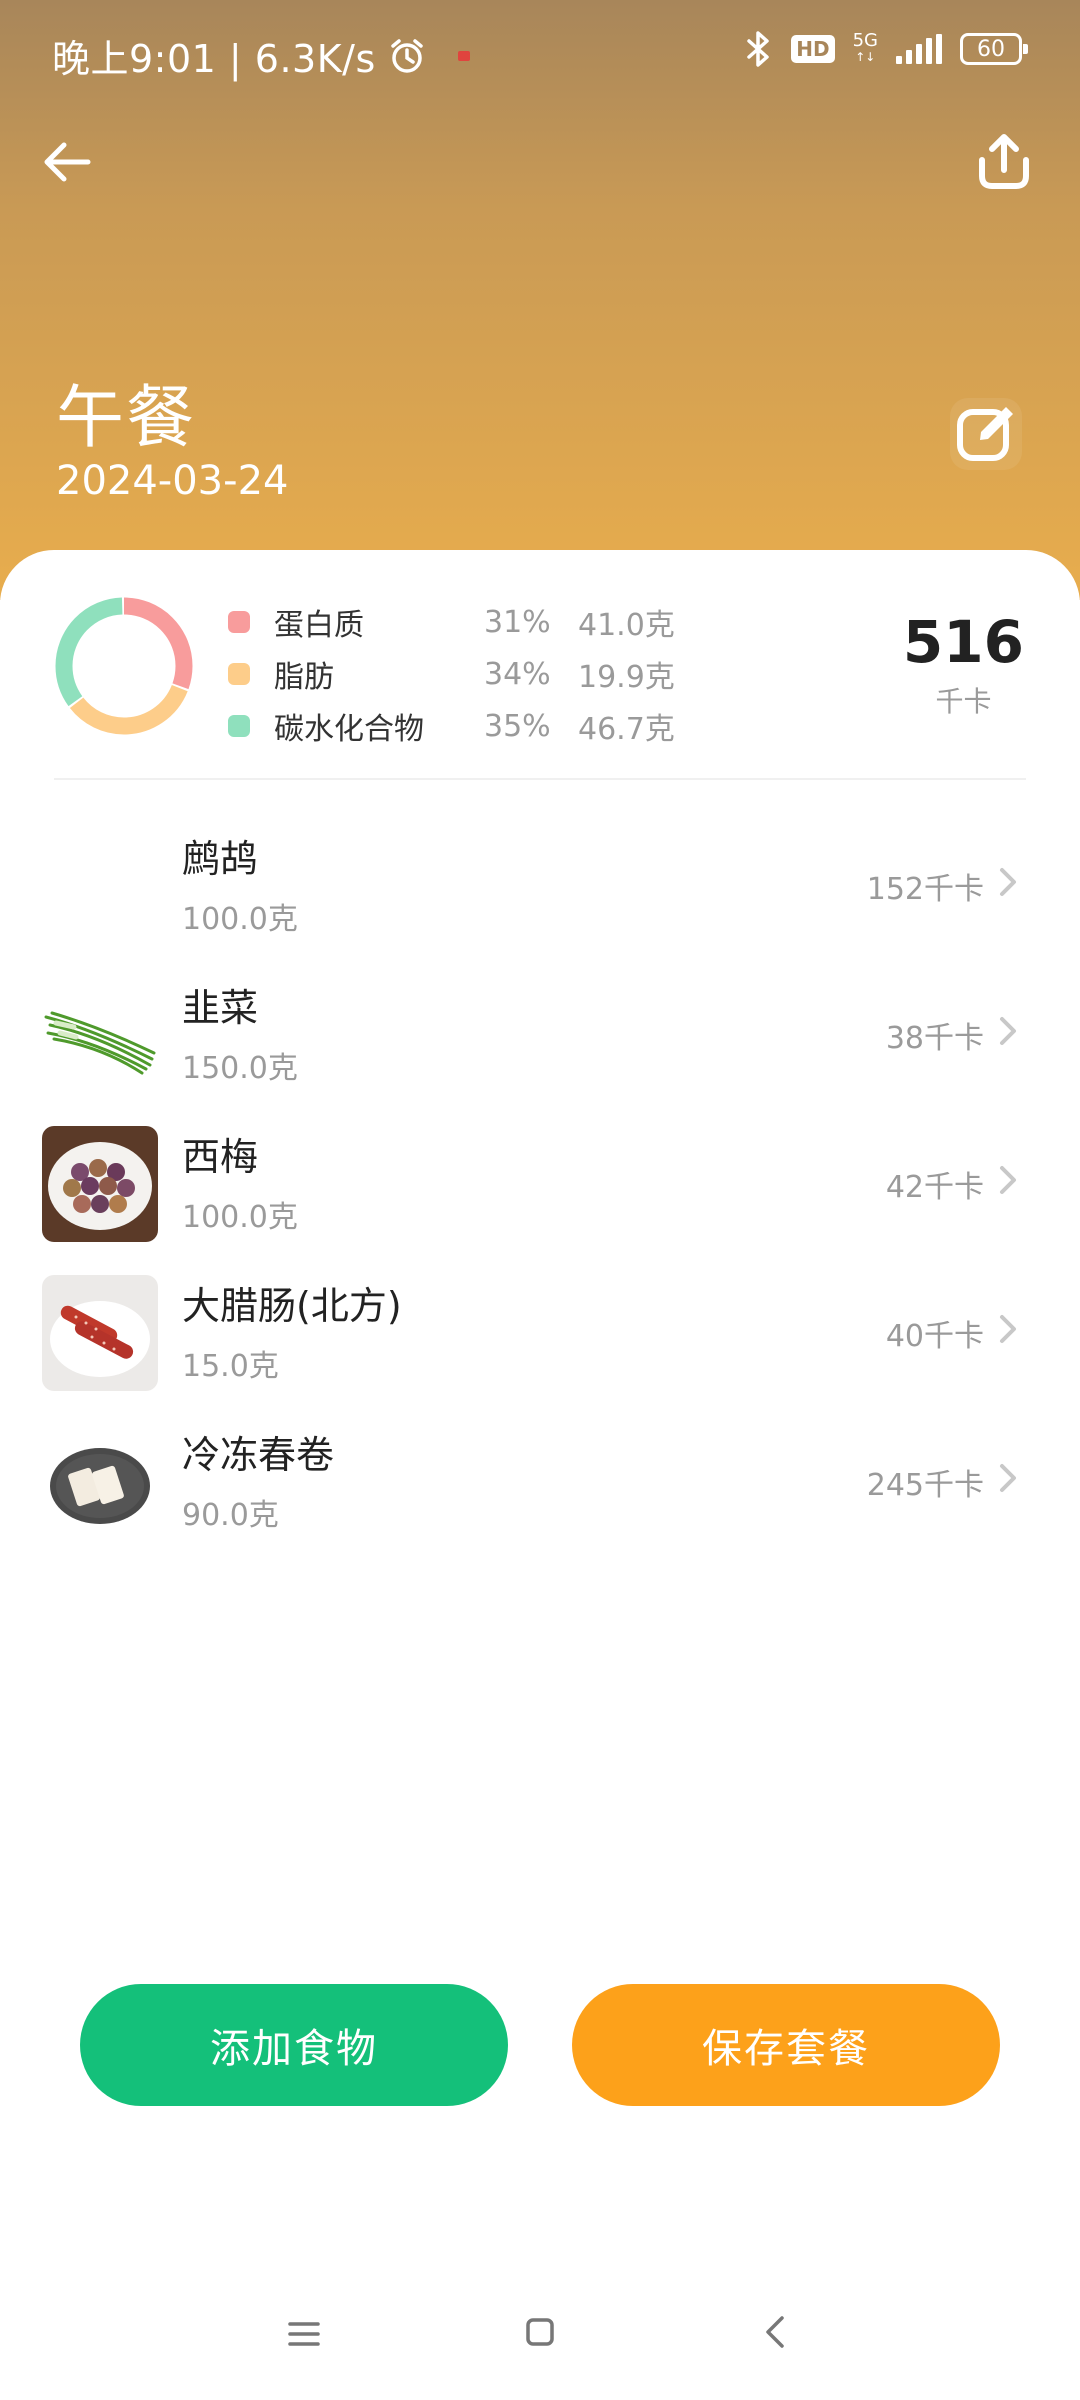  What do you see at coordinates (925, 1485) in the screenshot?
I see `food-calories: 245千卡` at bounding box center [925, 1485].